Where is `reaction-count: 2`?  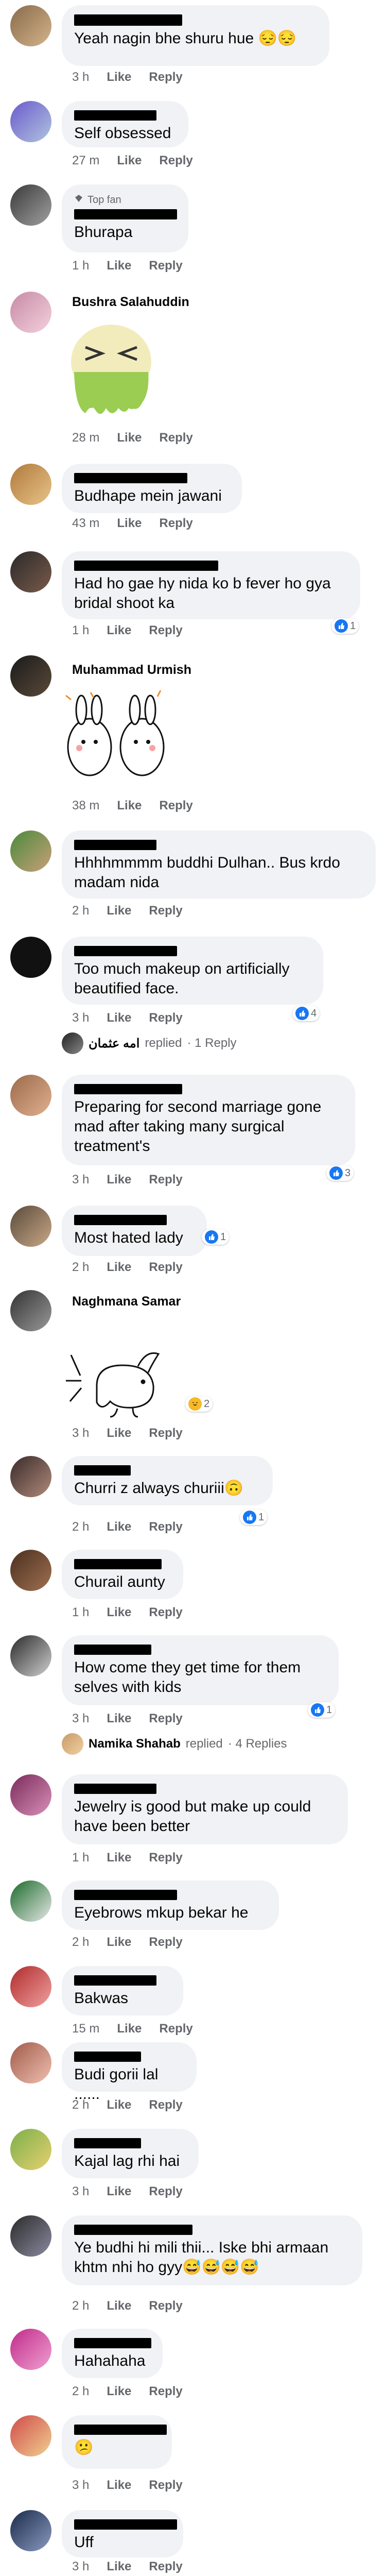 reaction-count: 2 is located at coordinates (199, 1404).